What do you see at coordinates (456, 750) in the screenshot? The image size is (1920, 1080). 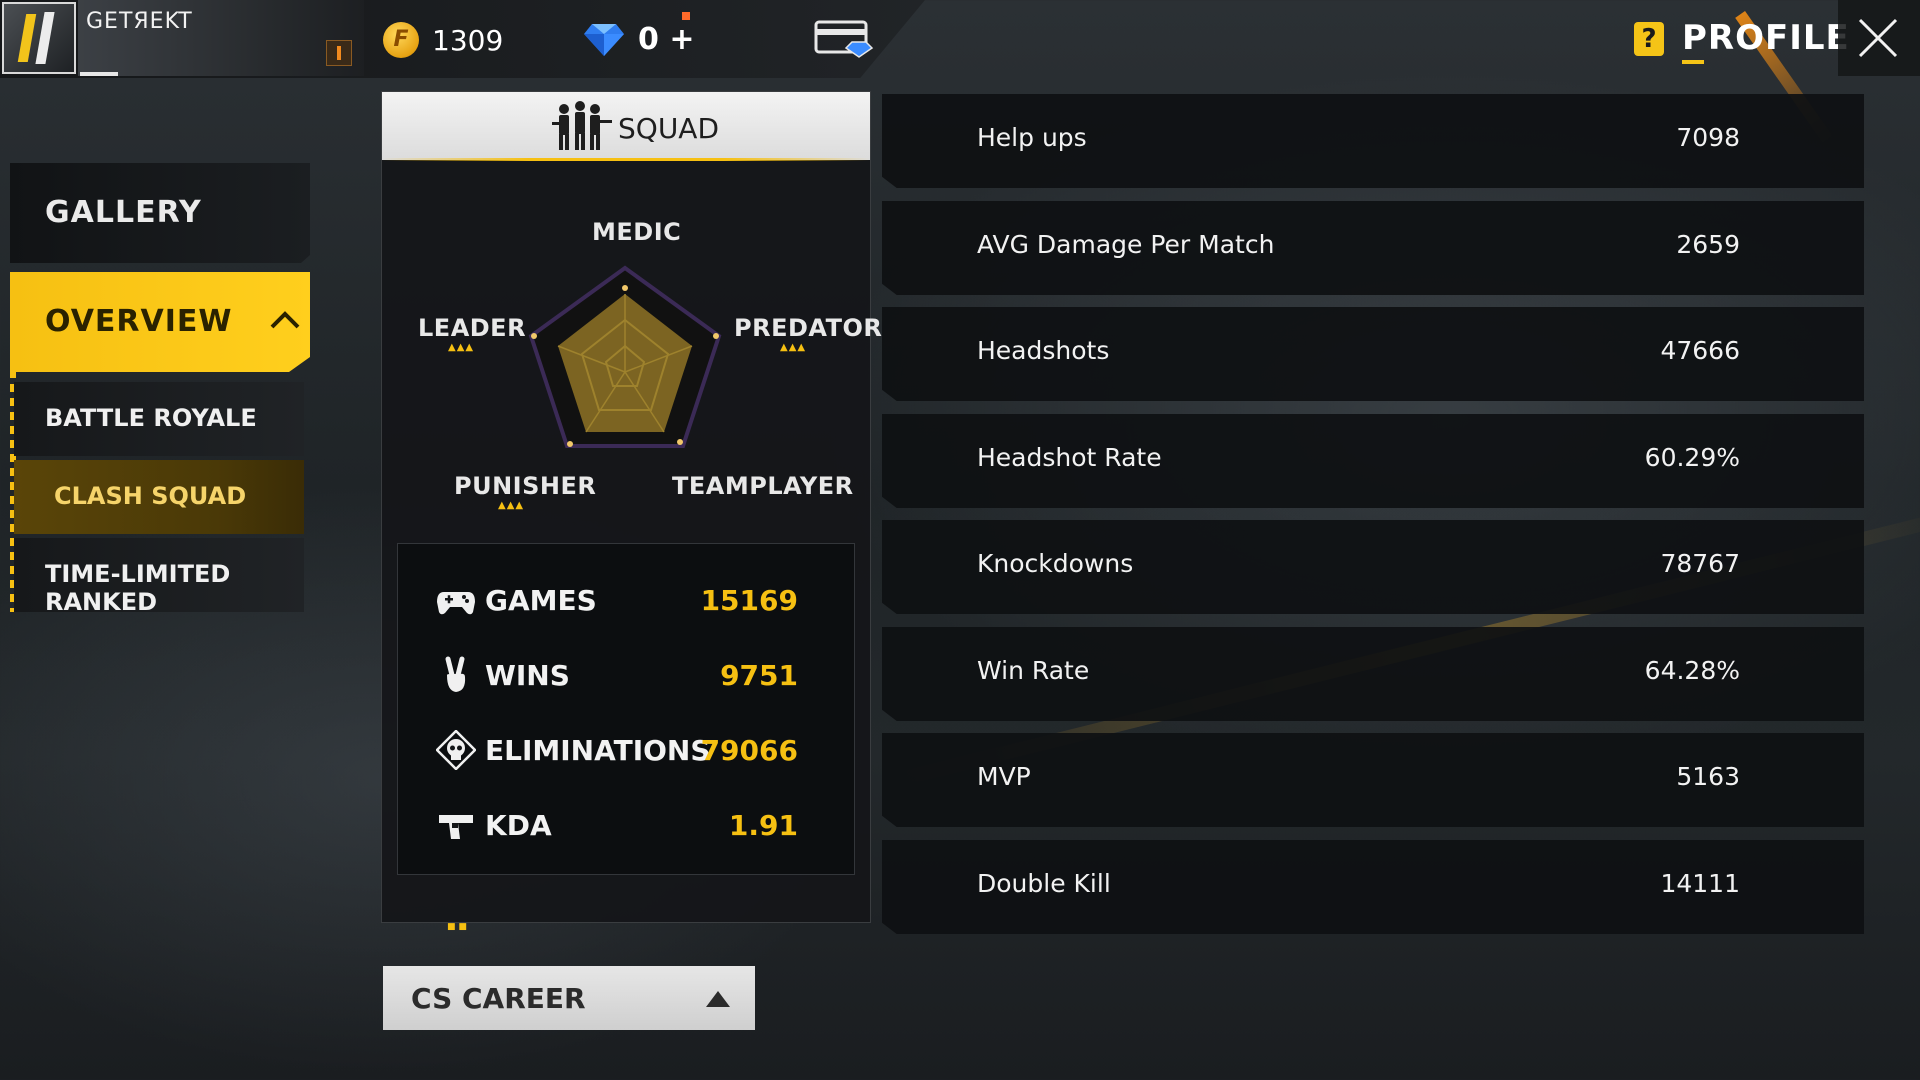 I see `skull-icon` at bounding box center [456, 750].